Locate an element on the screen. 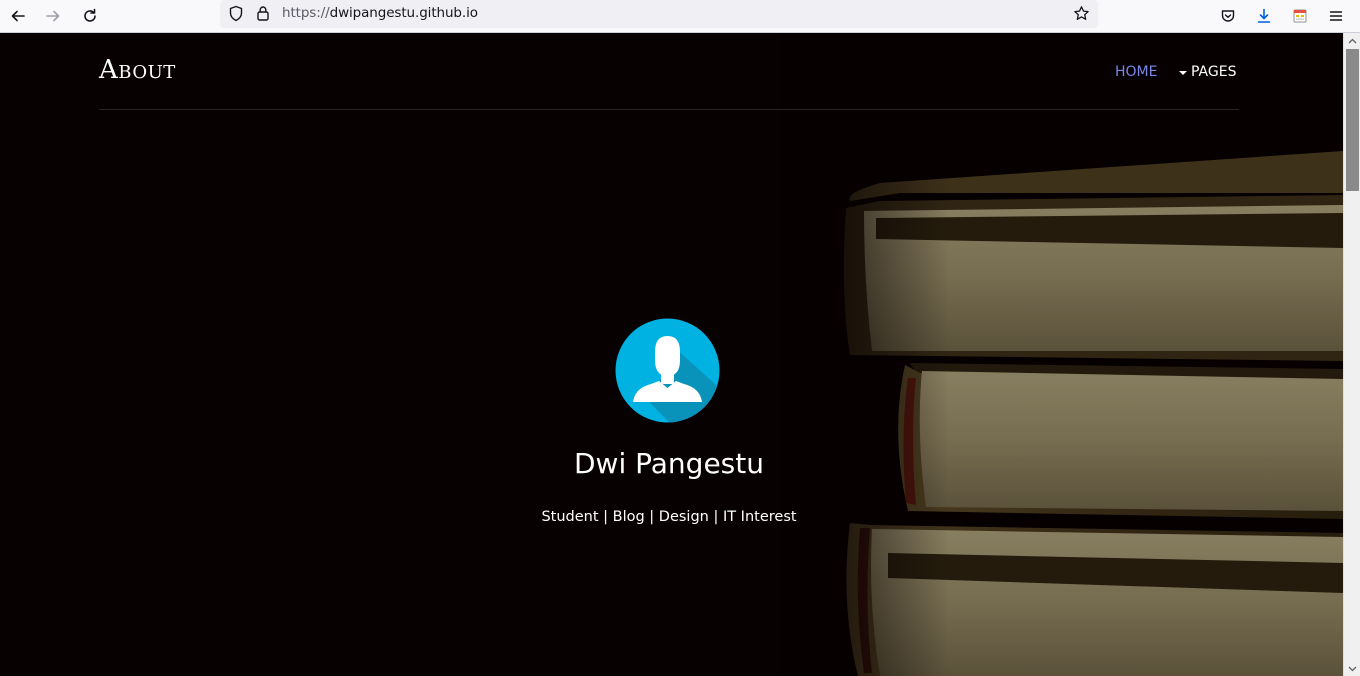 The image size is (1360, 676). pocket-icon is located at coordinates (1228, 16).